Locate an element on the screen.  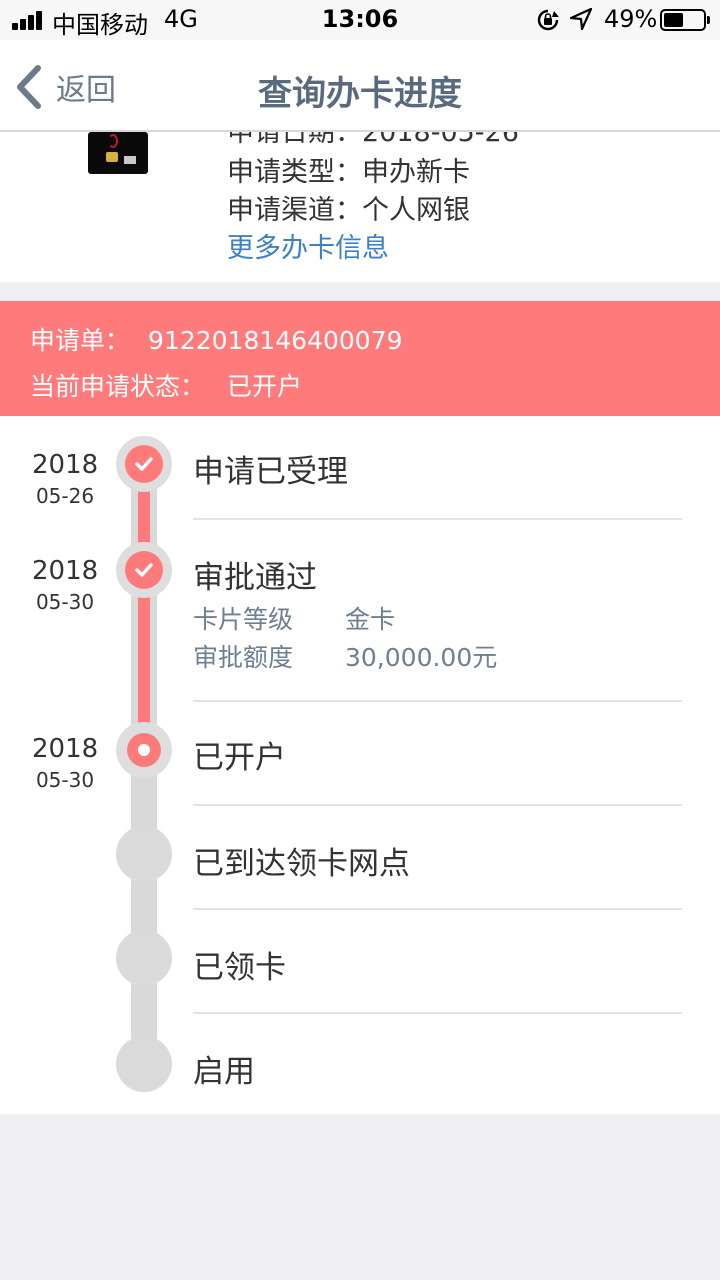
rotation-lock-icon is located at coordinates (548, 20).